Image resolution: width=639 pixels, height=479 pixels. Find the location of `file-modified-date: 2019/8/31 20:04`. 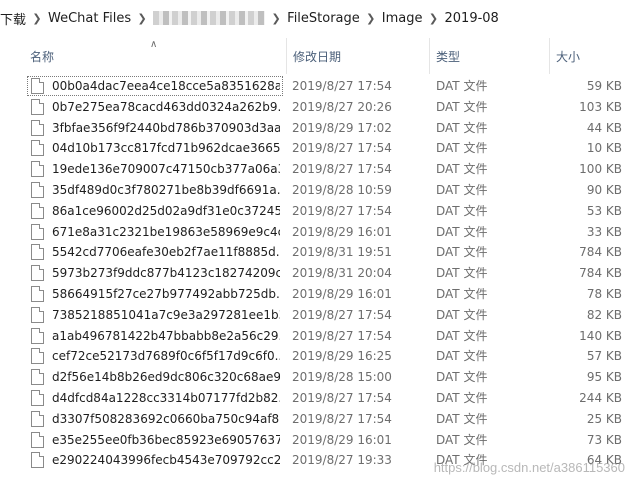

file-modified-date: 2019/8/31 20:04 is located at coordinates (342, 273).